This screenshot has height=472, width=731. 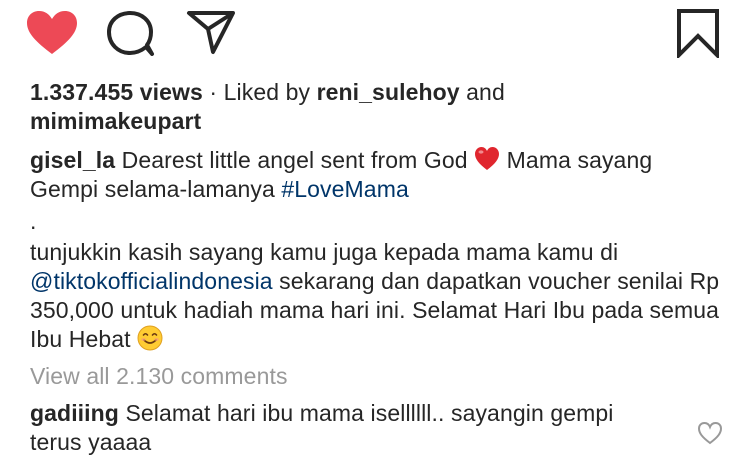 What do you see at coordinates (295, 160) in the screenshot?
I see `caption-text: Dearest little angel sent from God` at bounding box center [295, 160].